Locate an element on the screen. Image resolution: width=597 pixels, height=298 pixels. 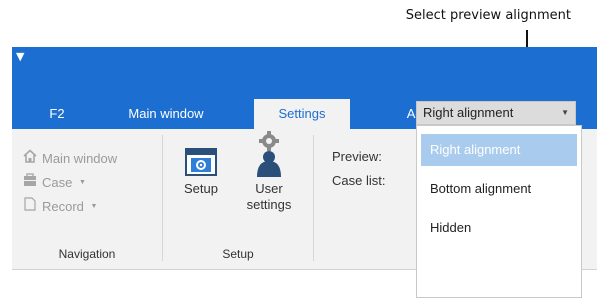
tab-settings: Settings is located at coordinates (302, 114).